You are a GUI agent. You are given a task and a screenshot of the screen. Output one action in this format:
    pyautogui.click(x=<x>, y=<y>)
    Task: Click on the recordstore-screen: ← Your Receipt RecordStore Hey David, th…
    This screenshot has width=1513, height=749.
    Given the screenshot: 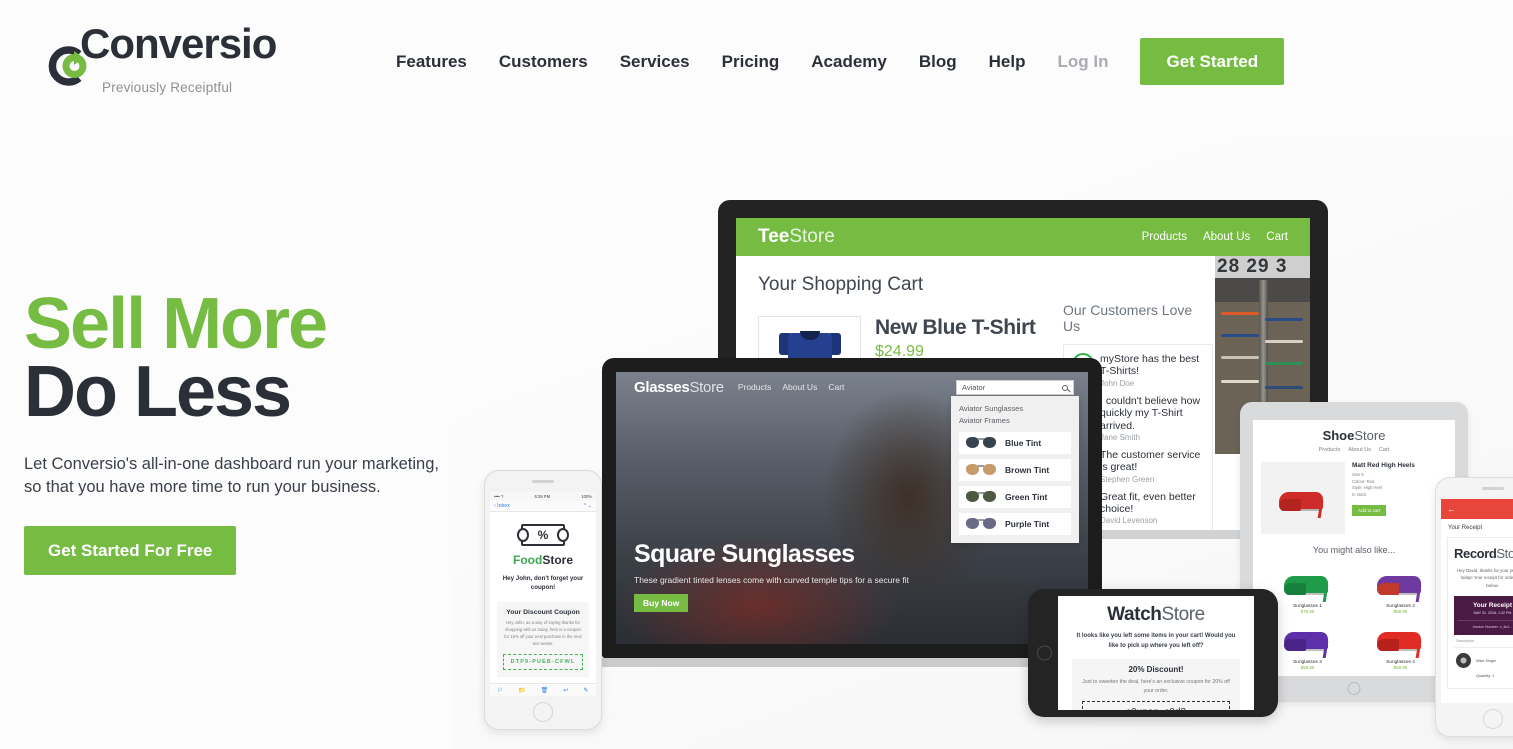 What is the action you would take?
    pyautogui.click(x=1477, y=601)
    